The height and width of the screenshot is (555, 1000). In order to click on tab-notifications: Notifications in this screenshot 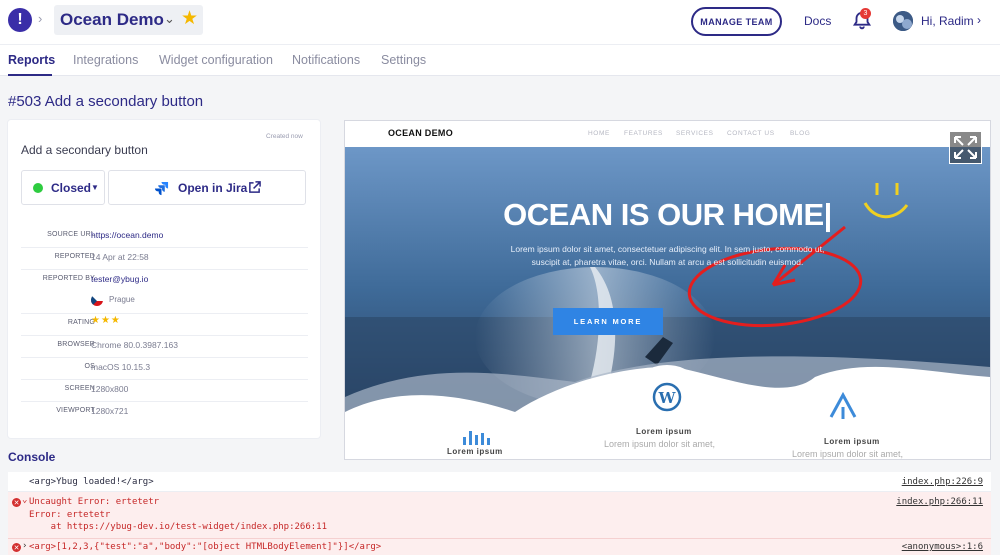, I will do `click(326, 60)`.